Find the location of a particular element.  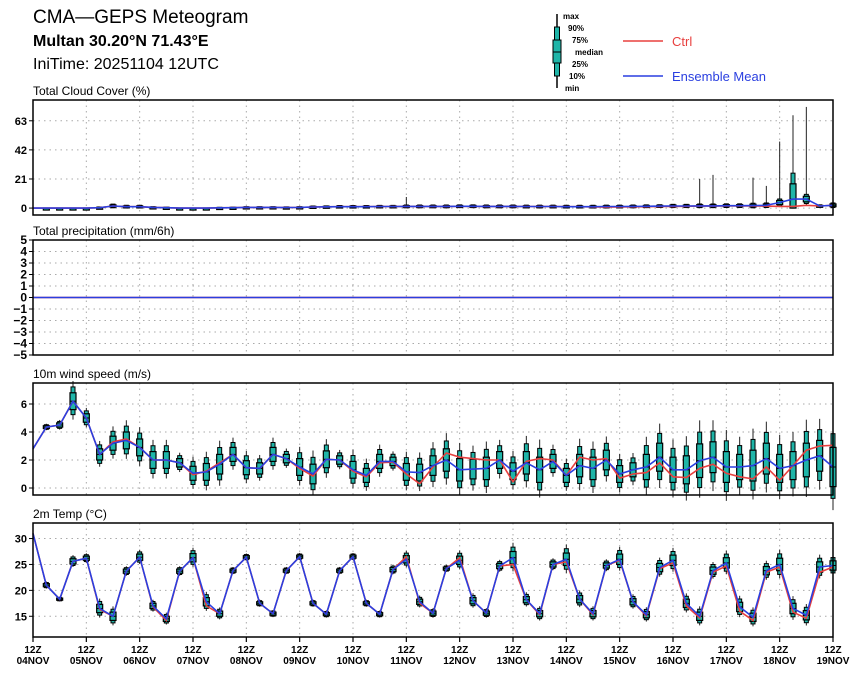

y-tick-label: 42 is located at coordinates (21, 151).